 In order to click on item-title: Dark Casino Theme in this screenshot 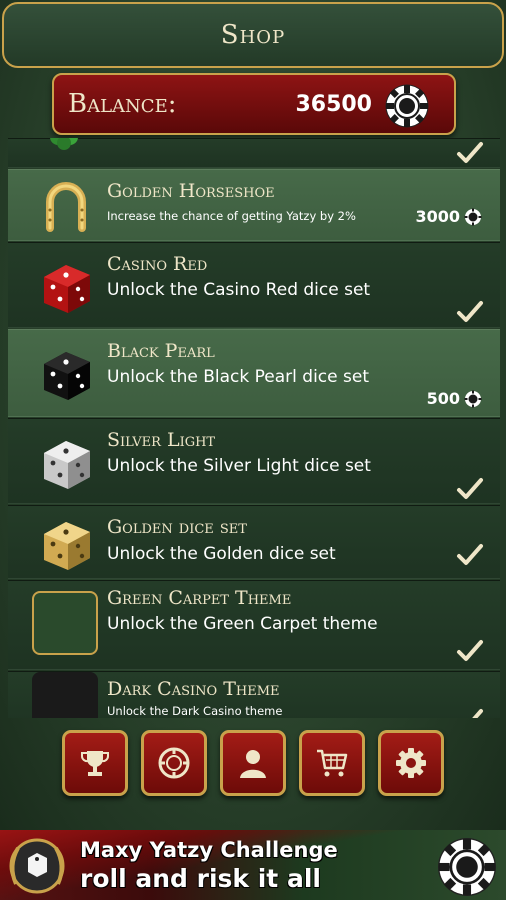, I will do `click(193, 689)`.